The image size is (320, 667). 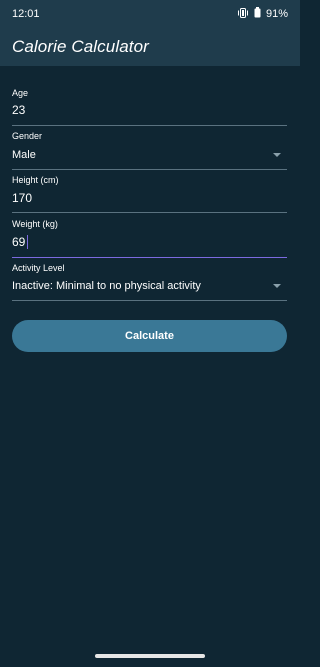 What do you see at coordinates (80, 46) in the screenshot?
I see `page-title: Calorie Calculator` at bounding box center [80, 46].